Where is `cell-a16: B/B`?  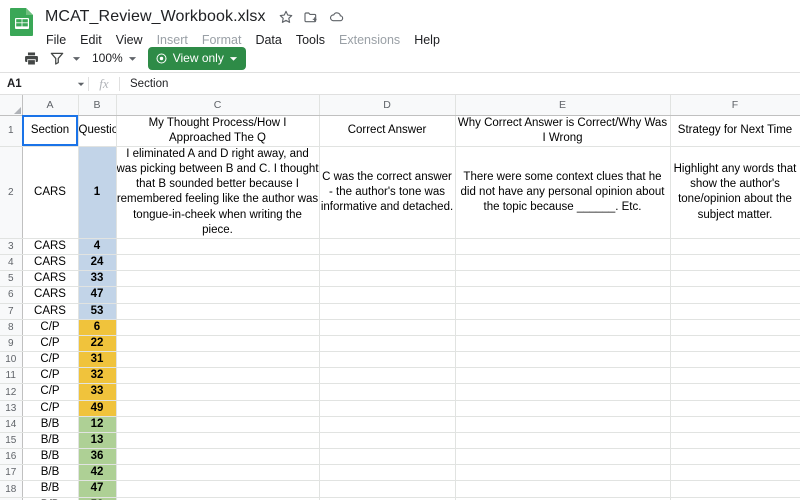 cell-a16: B/B is located at coordinates (50, 457).